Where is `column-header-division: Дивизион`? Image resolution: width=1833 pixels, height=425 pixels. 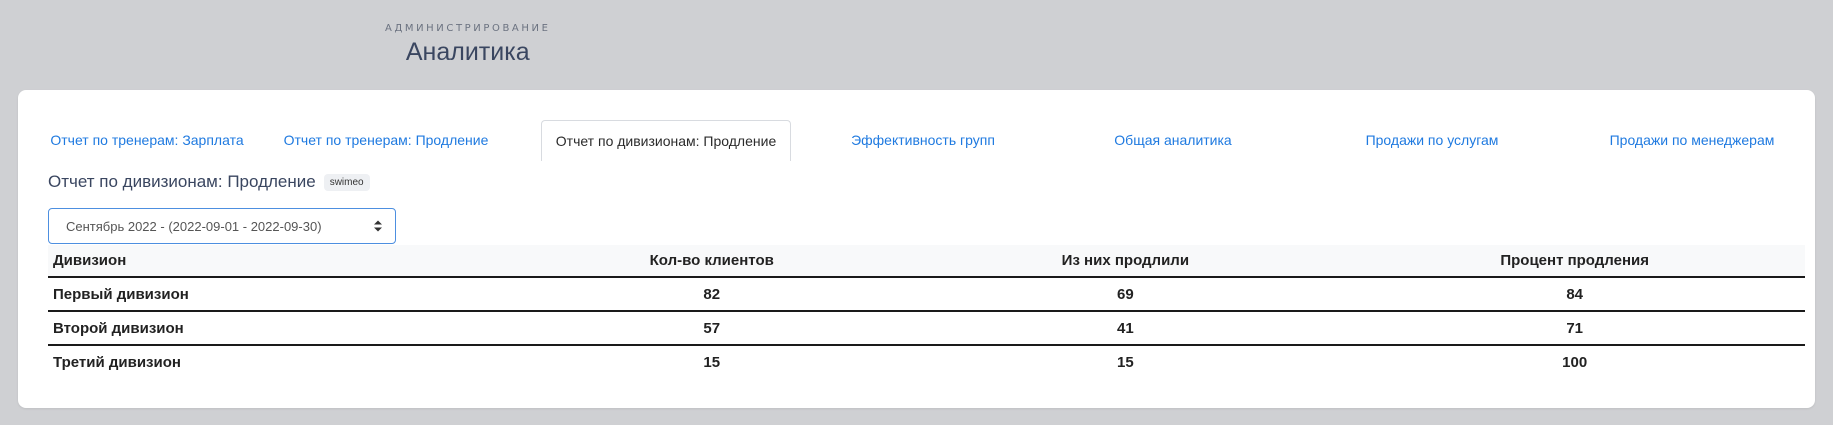 column-header-division: Дивизион is located at coordinates (283, 261).